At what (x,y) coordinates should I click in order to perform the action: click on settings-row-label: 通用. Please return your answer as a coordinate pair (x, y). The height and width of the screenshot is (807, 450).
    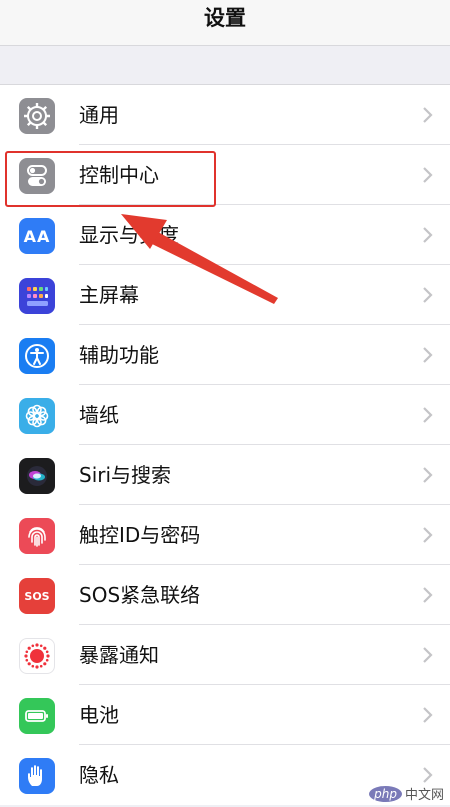
    Looking at the image, I should click on (99, 115).